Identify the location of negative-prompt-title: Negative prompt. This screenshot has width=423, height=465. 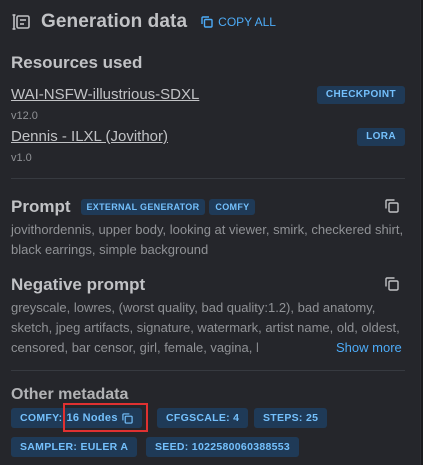
(78, 284).